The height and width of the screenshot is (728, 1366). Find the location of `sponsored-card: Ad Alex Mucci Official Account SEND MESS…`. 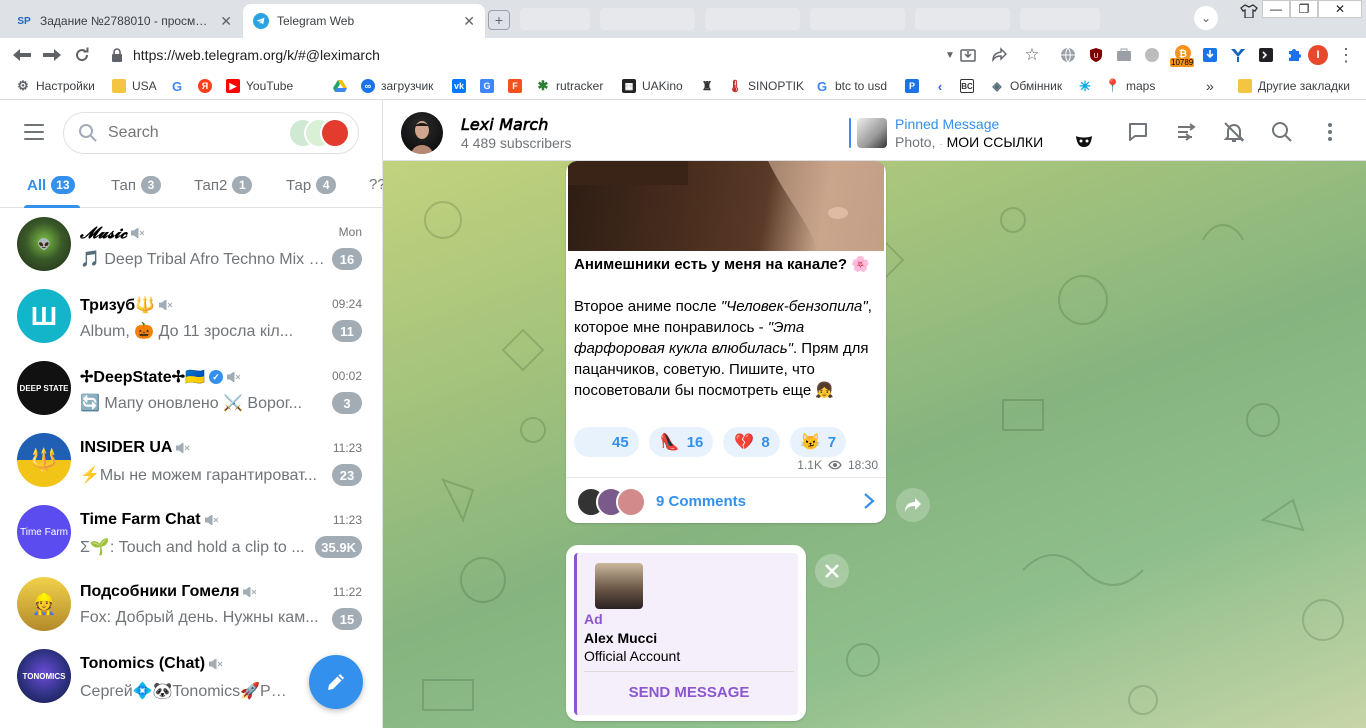

sponsored-card: Ad Alex Mucci Official Account SEND MESS… is located at coordinates (686, 634).